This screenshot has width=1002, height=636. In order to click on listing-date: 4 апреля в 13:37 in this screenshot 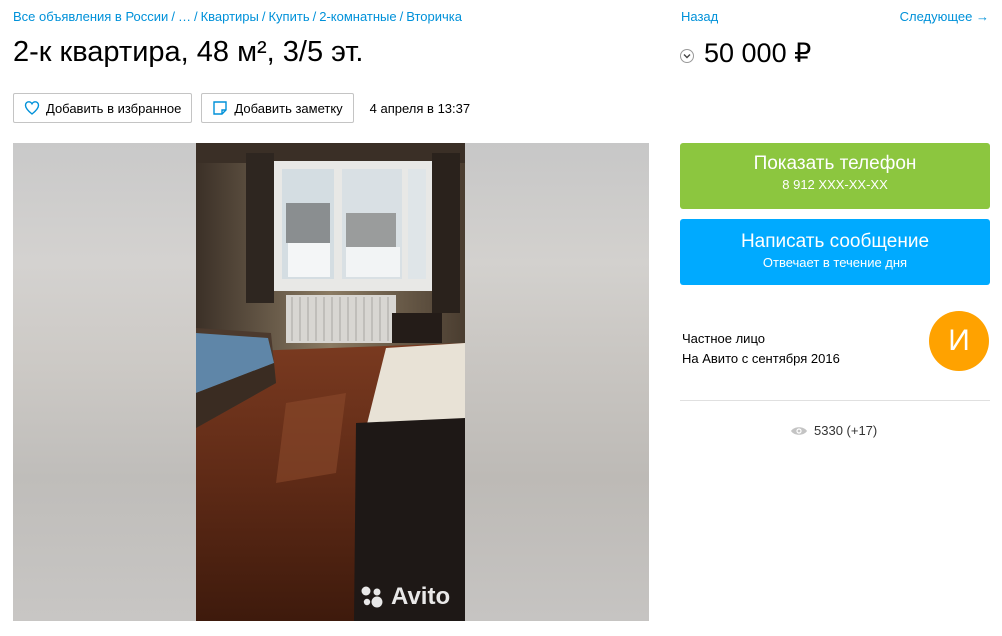, I will do `click(420, 108)`.